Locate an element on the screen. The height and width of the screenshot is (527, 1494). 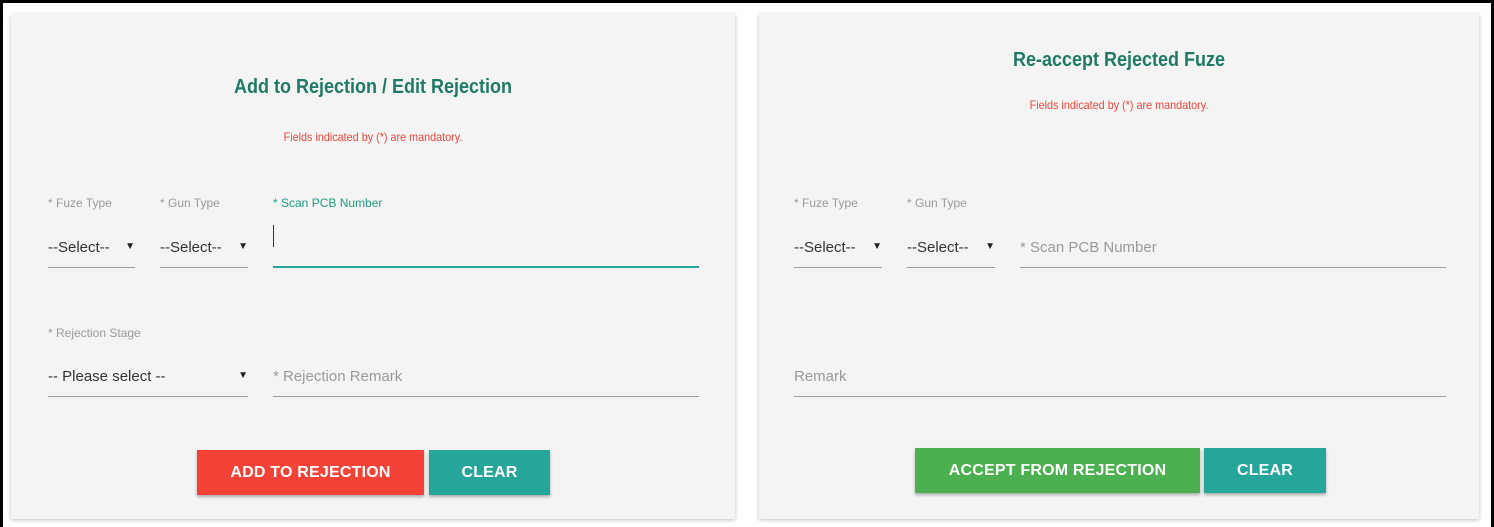
add-to-rejection-button: ADD TO REJECTION is located at coordinates (310, 472).